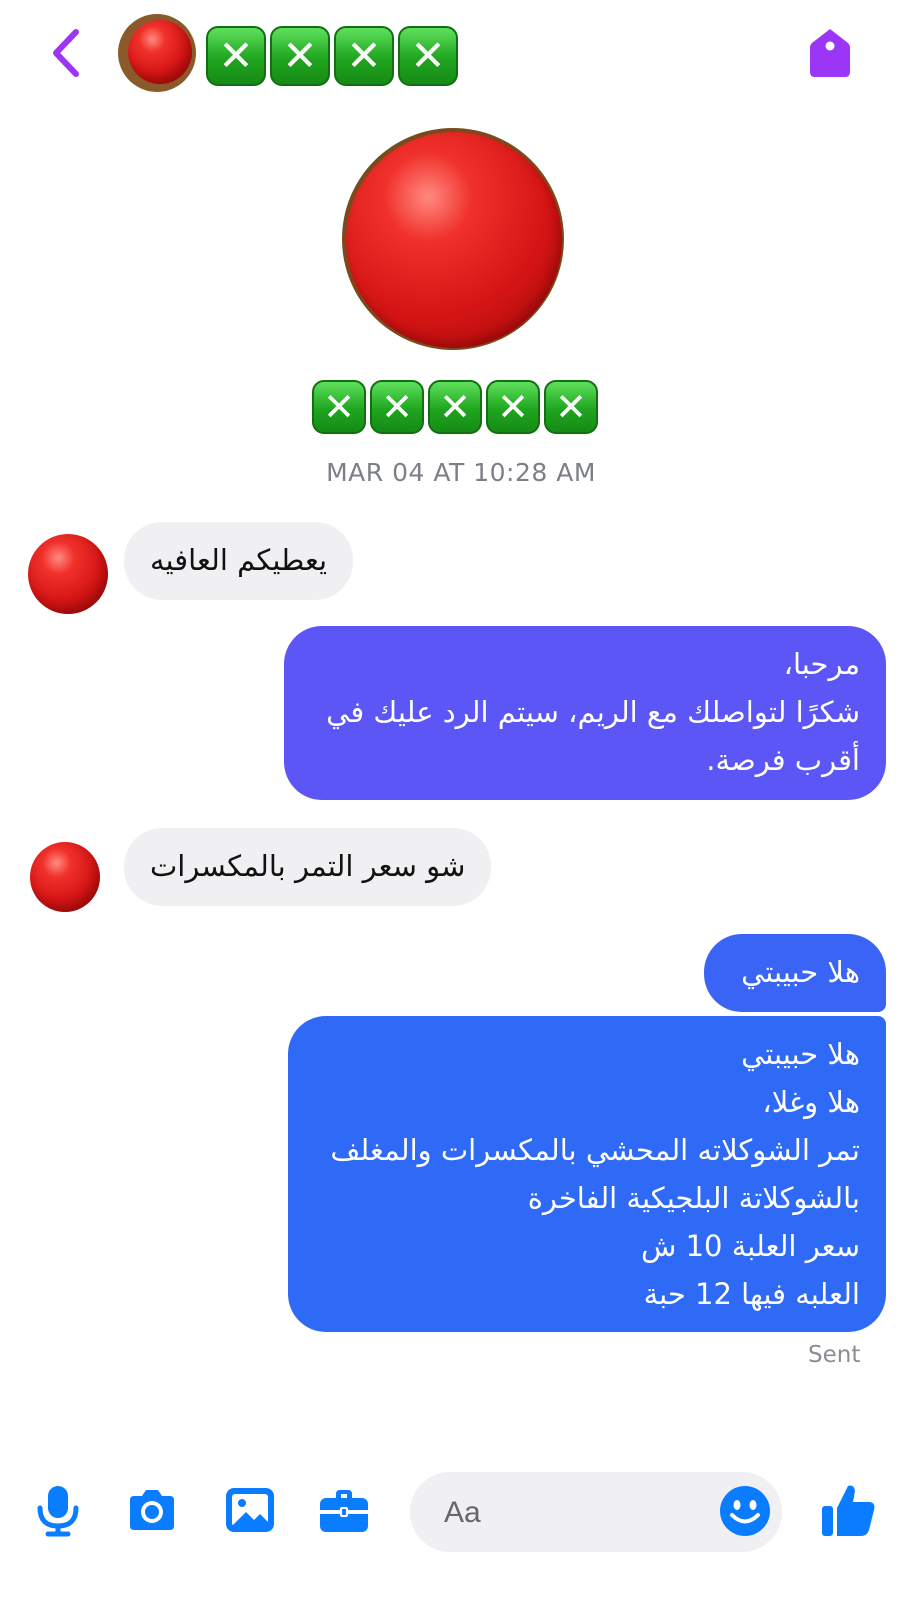 This screenshot has width=922, height=1600. Describe the element at coordinates (595, 1150) in the screenshot. I see `message-text: تمر الشوكلاته المحشي بالمكسرات والمغلف` at that location.